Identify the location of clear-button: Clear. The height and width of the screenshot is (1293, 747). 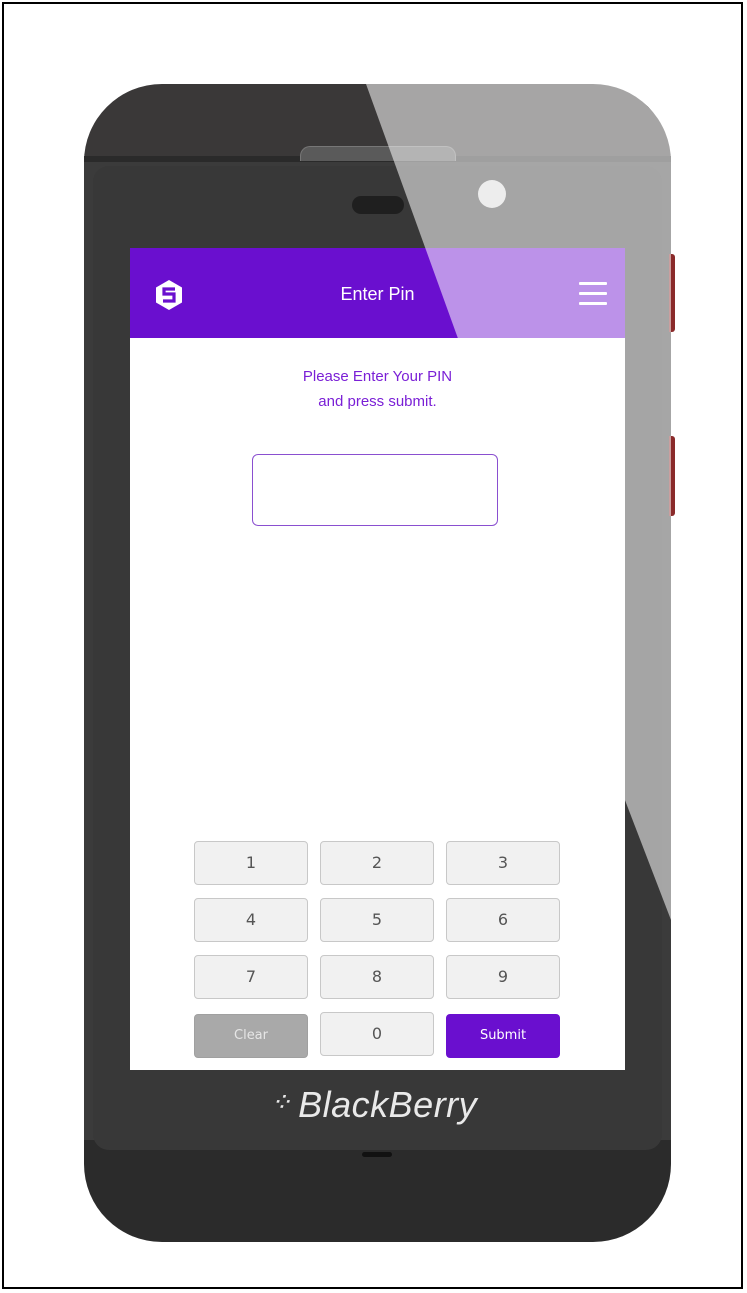
(251, 1036).